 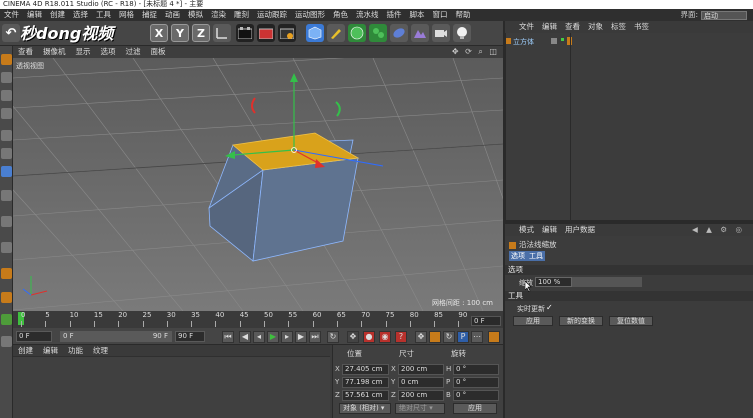 I want to click on realtime-update-checkbox: ✓, so click(x=549, y=307).